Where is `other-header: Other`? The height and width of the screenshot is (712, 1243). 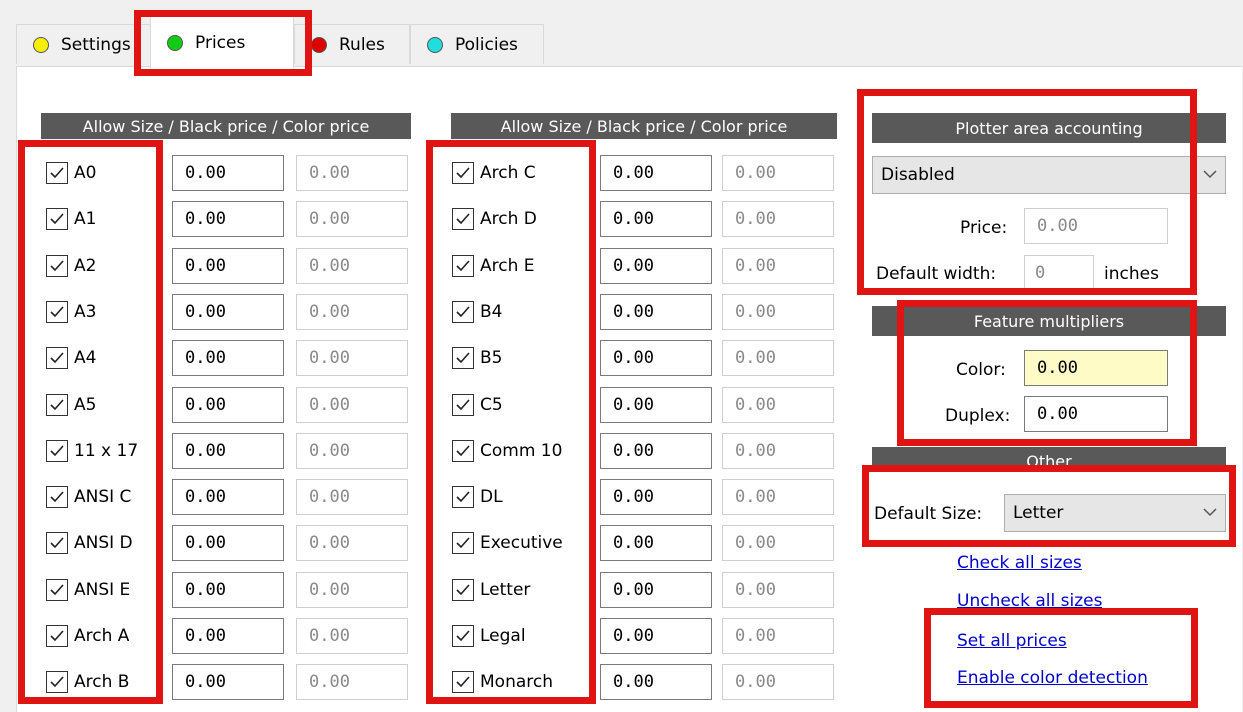
other-header: Other is located at coordinates (1049, 459).